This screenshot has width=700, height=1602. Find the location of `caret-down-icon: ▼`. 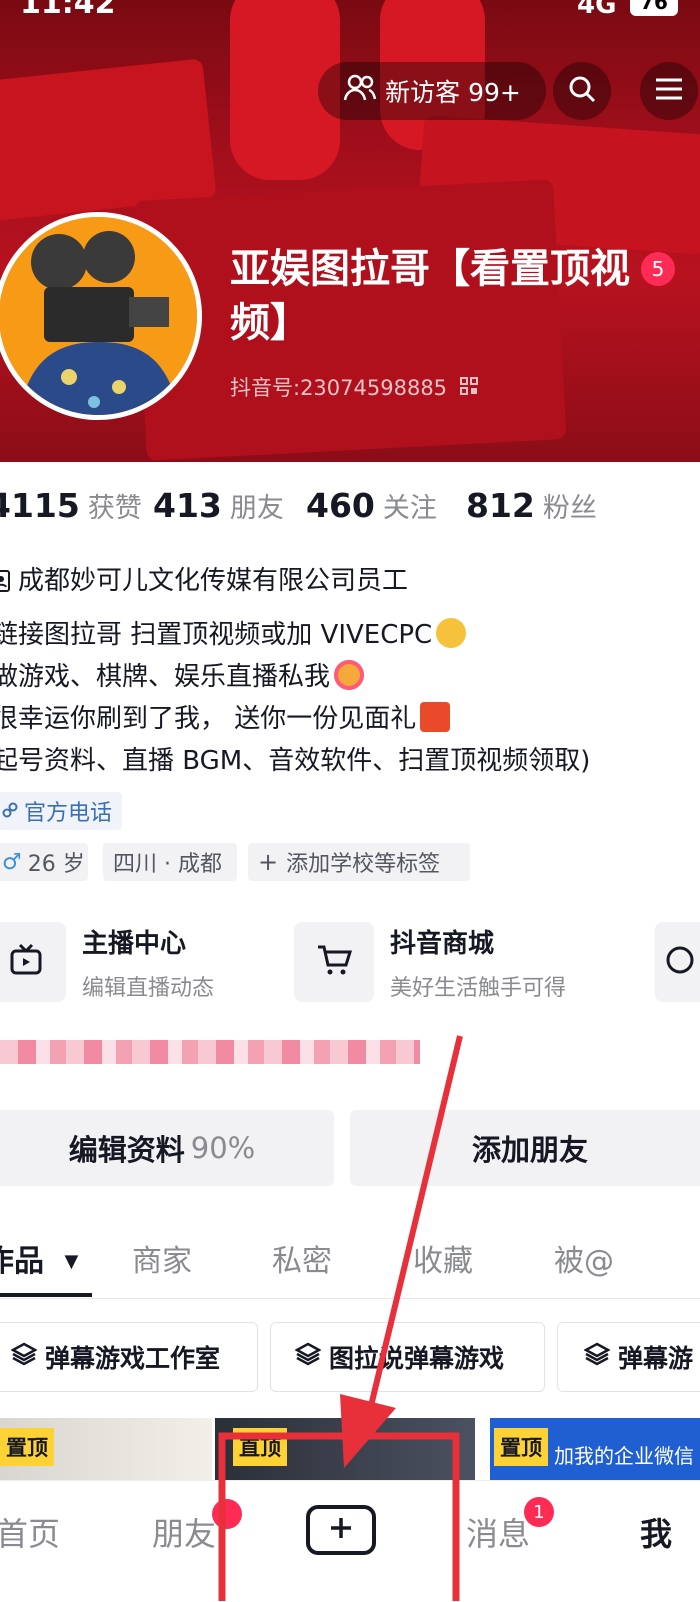

caret-down-icon: ▼ is located at coordinates (71, 1261).